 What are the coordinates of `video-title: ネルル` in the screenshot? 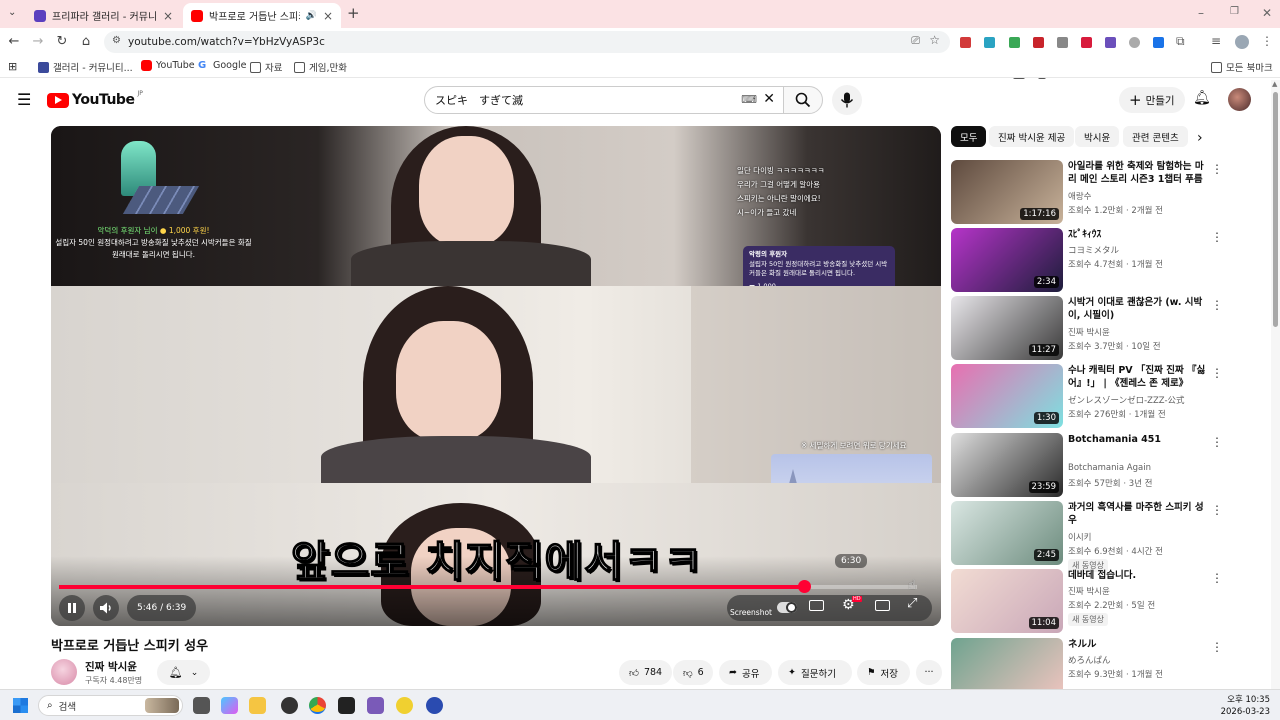 It's located at (1138, 644).